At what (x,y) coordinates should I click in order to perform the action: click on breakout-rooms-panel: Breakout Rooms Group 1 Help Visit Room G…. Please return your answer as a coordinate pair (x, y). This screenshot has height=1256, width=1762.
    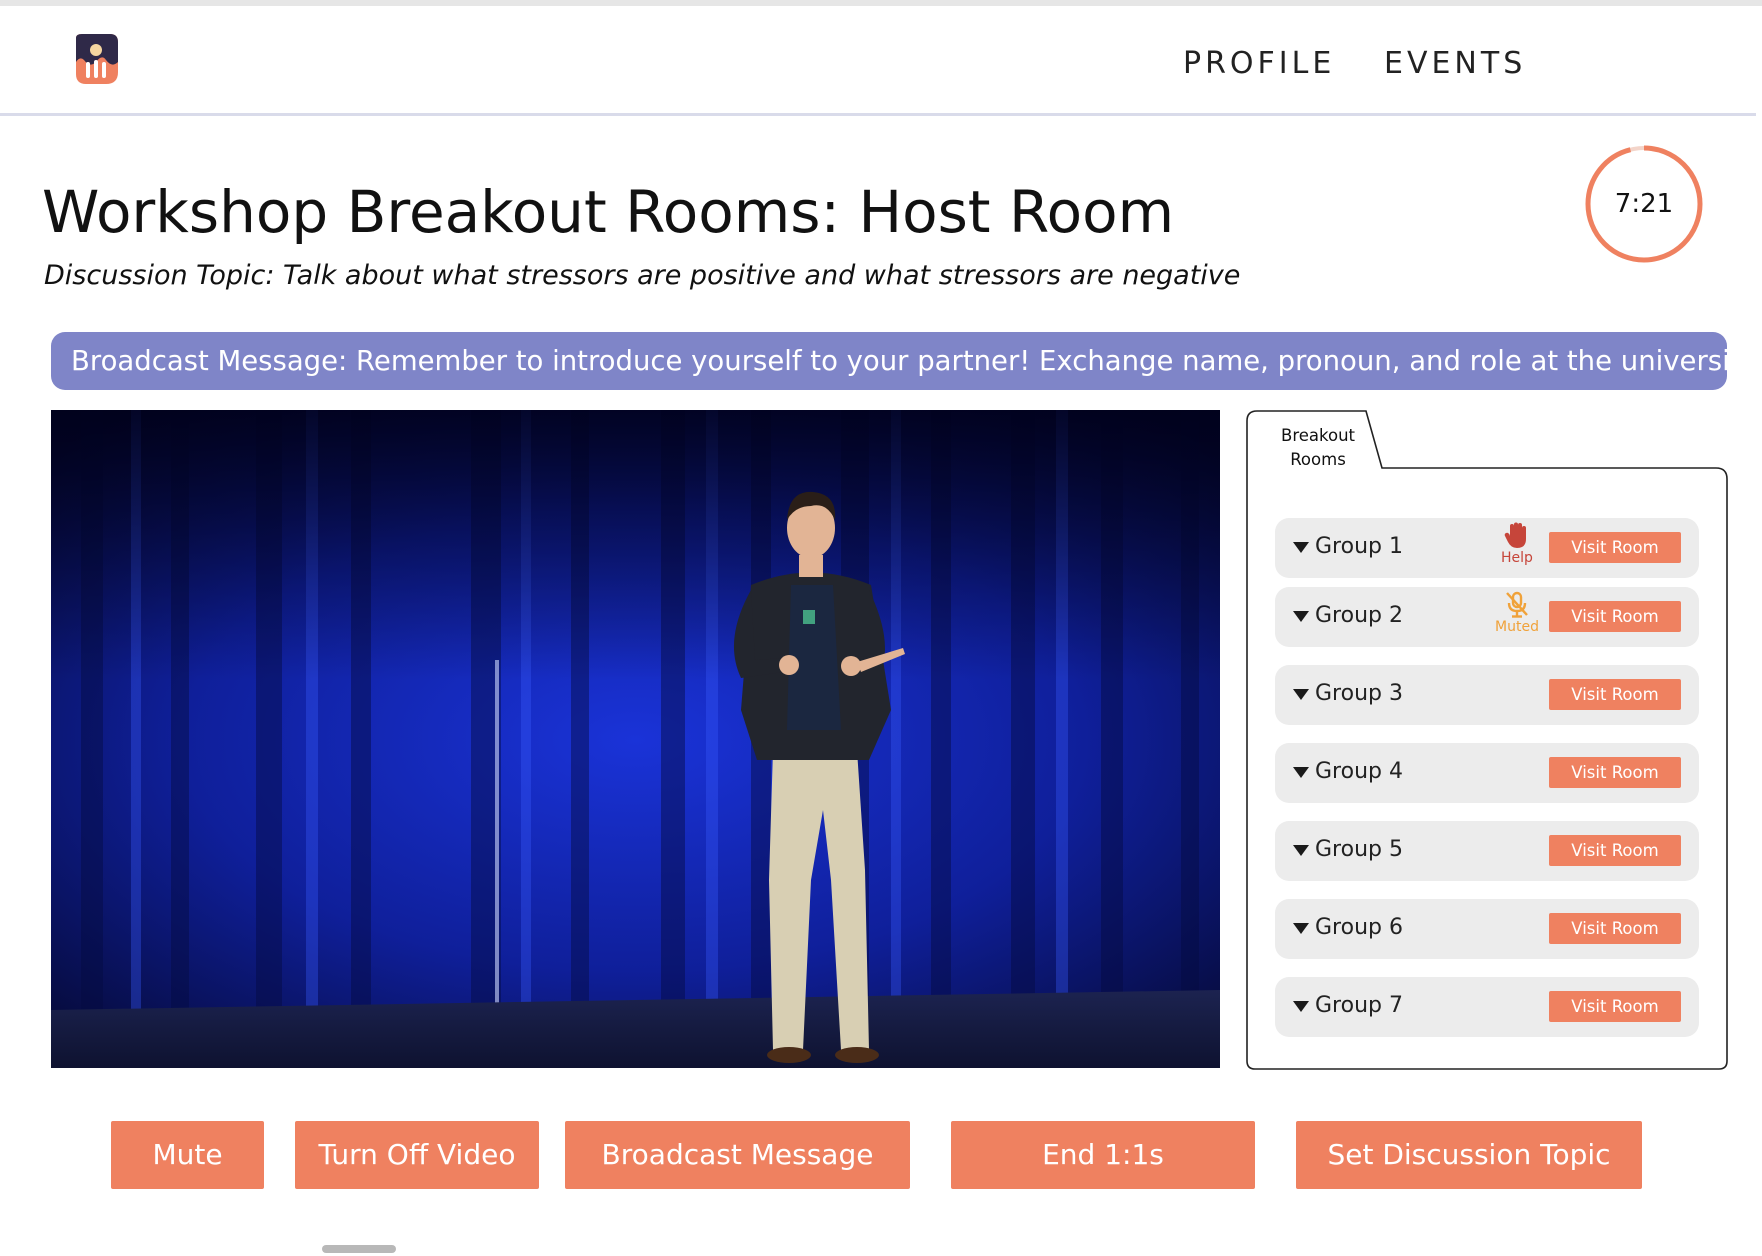
    Looking at the image, I should click on (1487, 740).